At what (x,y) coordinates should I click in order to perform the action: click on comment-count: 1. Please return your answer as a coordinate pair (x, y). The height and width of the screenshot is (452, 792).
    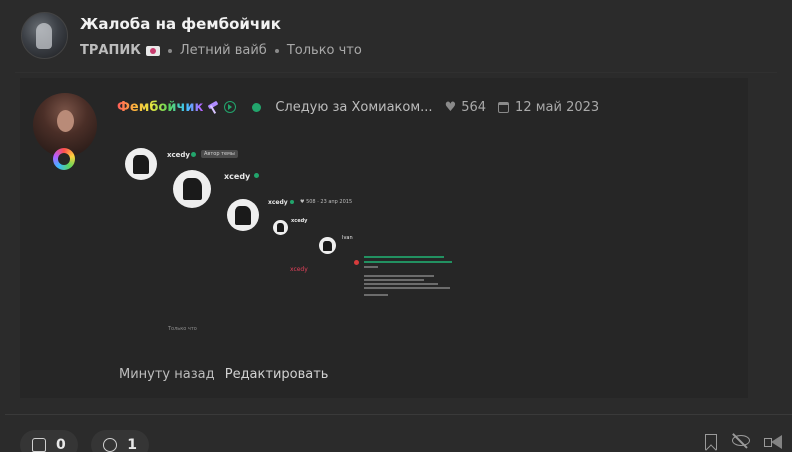
    Looking at the image, I should click on (132, 444).